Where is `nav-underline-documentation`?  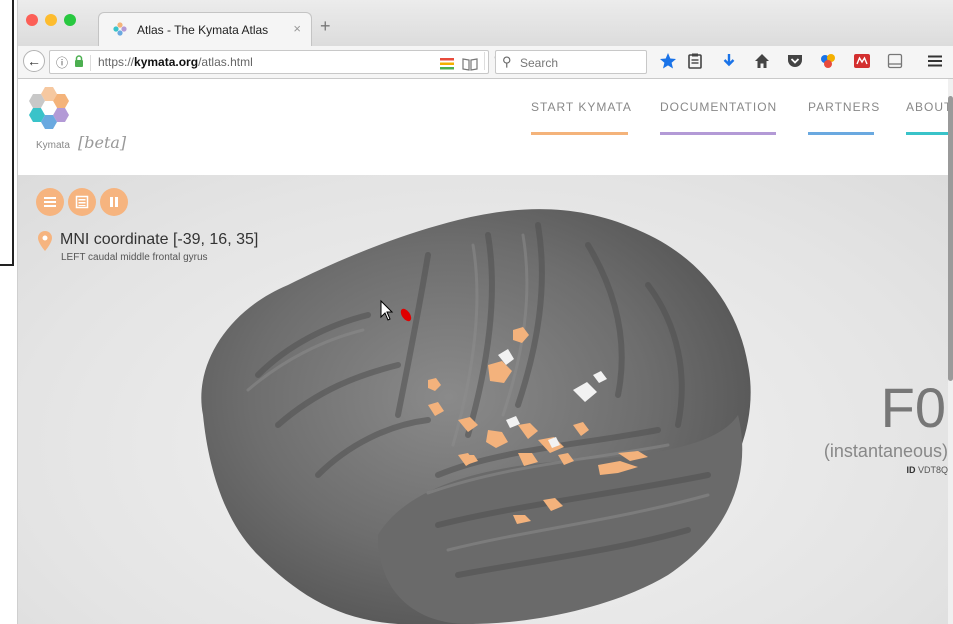
nav-underline-documentation is located at coordinates (718, 133).